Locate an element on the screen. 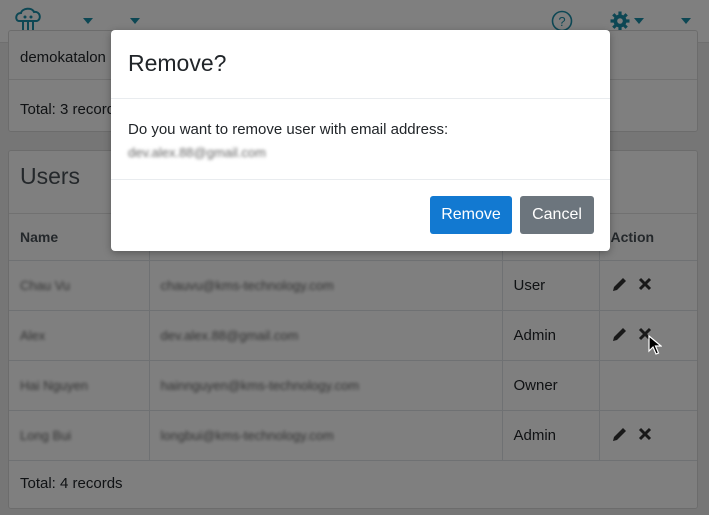 This screenshot has width=709, height=515. mouse-cursor-icon is located at coordinates (655, 345).